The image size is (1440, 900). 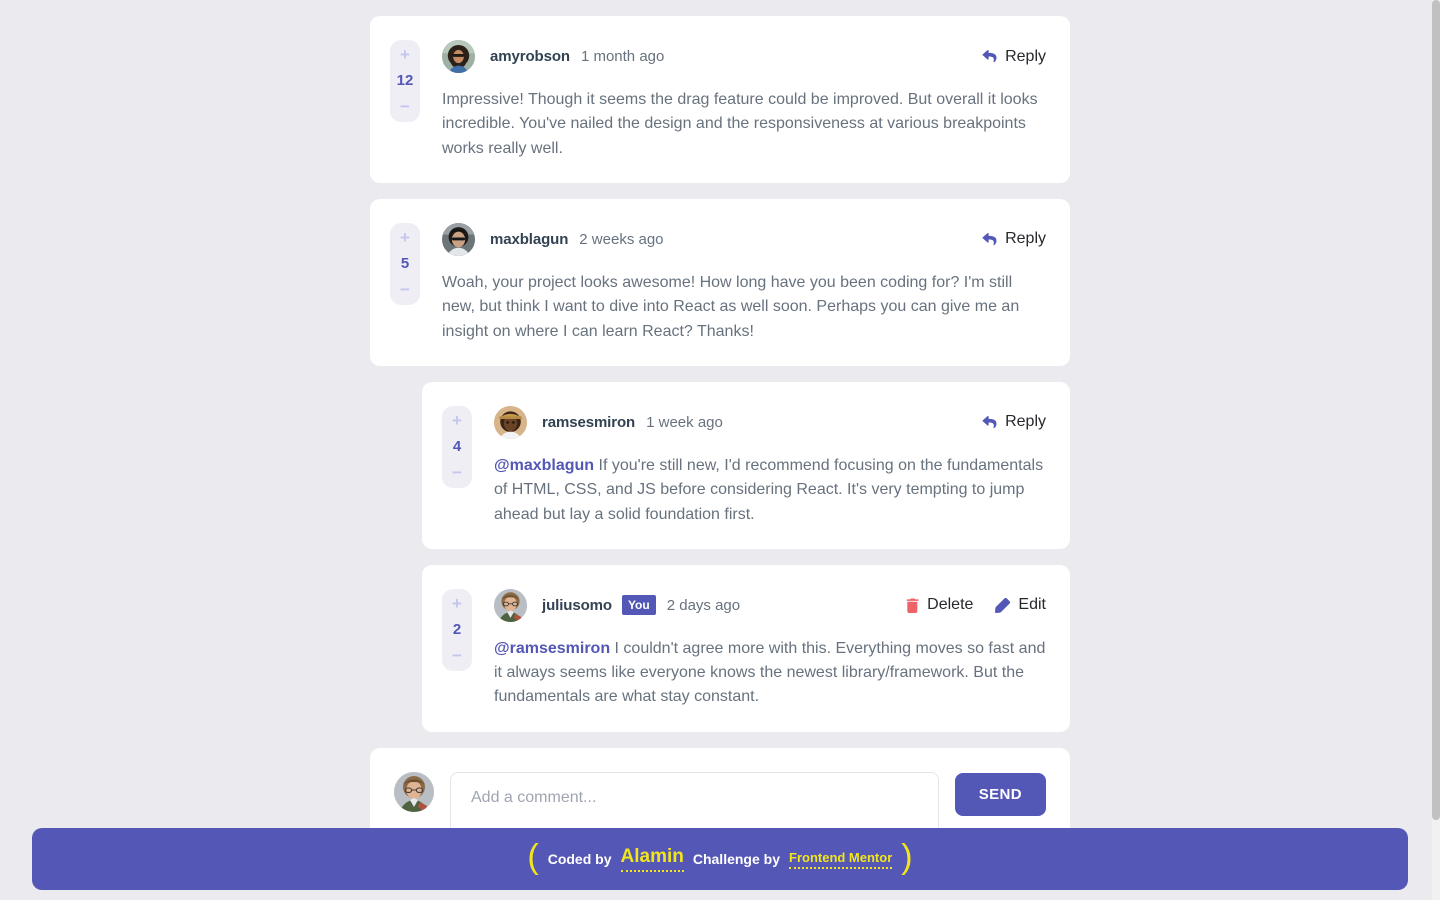 What do you see at coordinates (530, 56) in the screenshot?
I see `comment-username: amyrobson` at bounding box center [530, 56].